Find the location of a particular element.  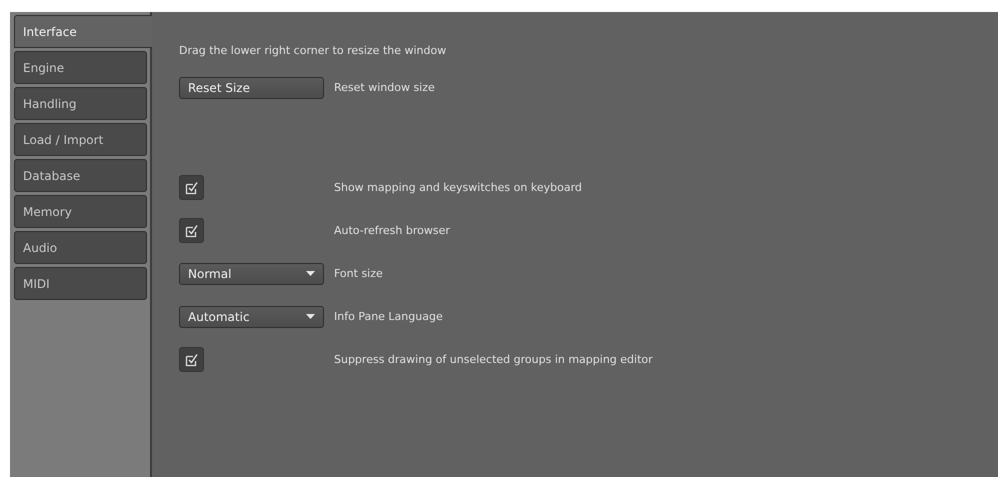

reset-button: Reset Size is located at coordinates (251, 87).